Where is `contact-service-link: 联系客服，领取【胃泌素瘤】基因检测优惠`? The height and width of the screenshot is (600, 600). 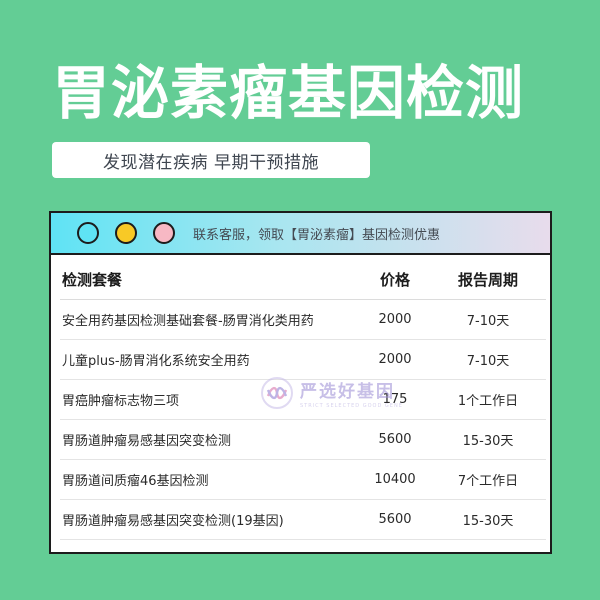
contact-service-link: 联系客服，领取【胃泌素瘤】基因检测优惠 is located at coordinates (316, 233).